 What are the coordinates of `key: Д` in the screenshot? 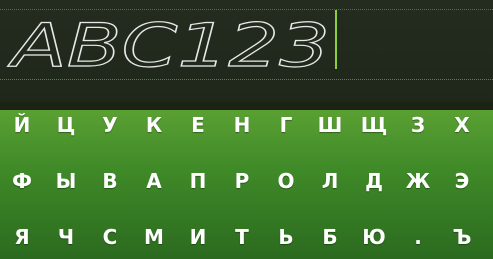 It's located at (374, 181).